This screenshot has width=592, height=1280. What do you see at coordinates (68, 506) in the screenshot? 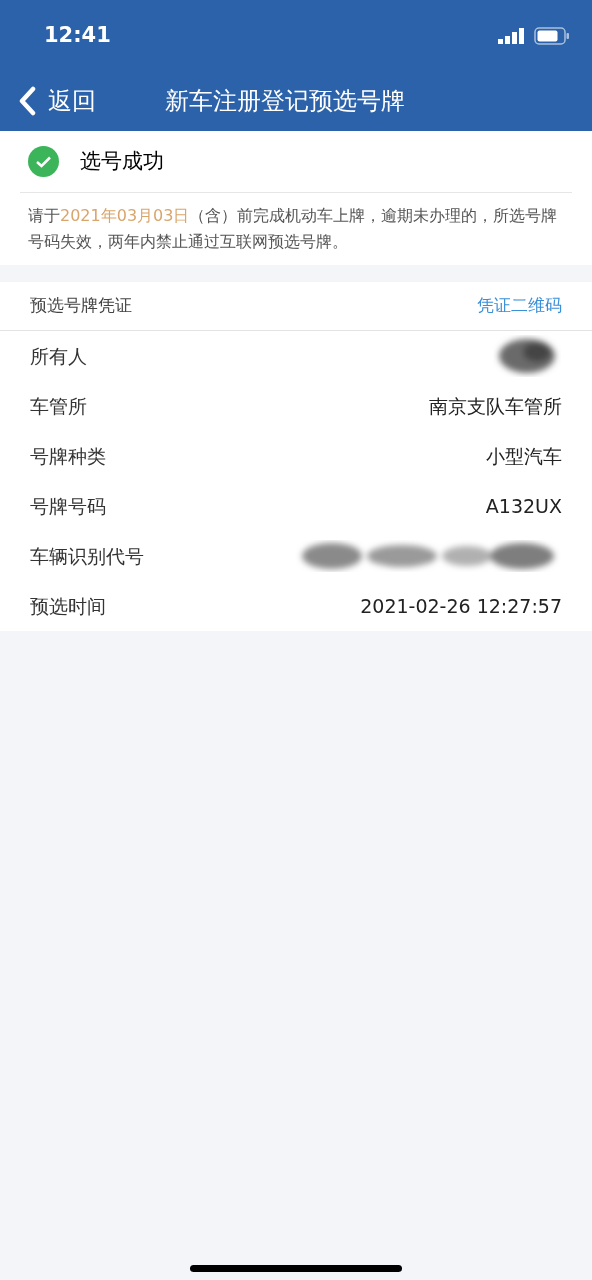
I see `field-label: 号牌号码` at bounding box center [68, 506].